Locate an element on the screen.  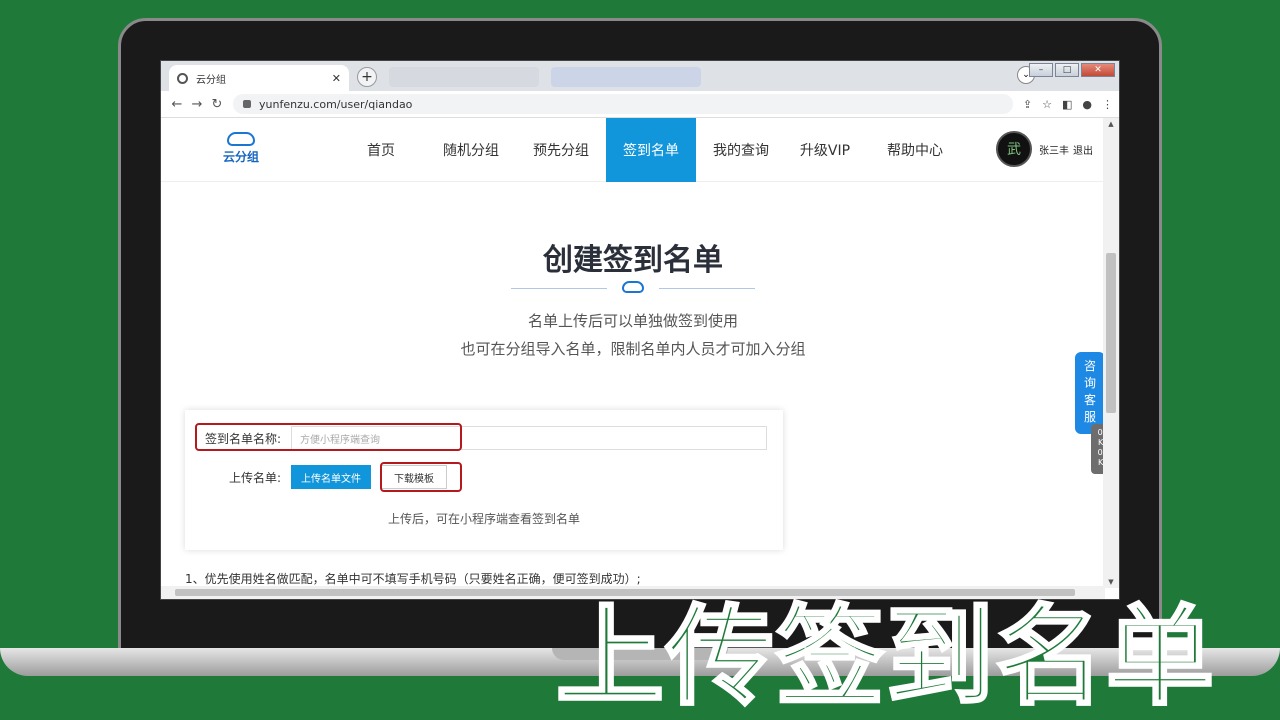
back-arrow-icon: ← is located at coordinates (177, 104).